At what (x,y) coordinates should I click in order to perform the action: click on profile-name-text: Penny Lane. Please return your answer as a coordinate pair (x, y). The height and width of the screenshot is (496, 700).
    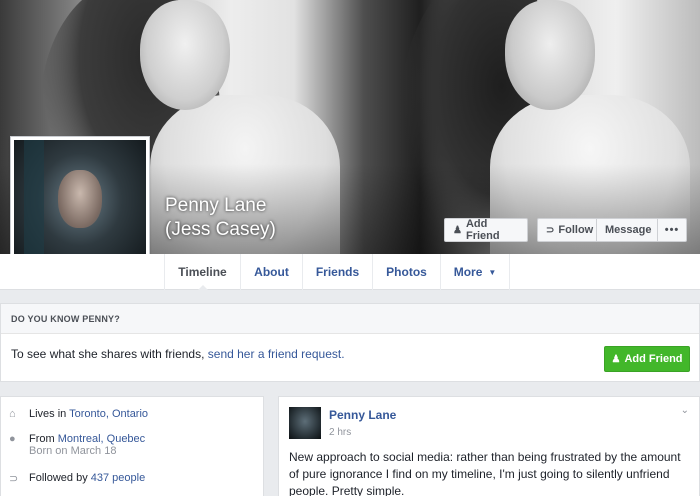
    Looking at the image, I should click on (216, 205).